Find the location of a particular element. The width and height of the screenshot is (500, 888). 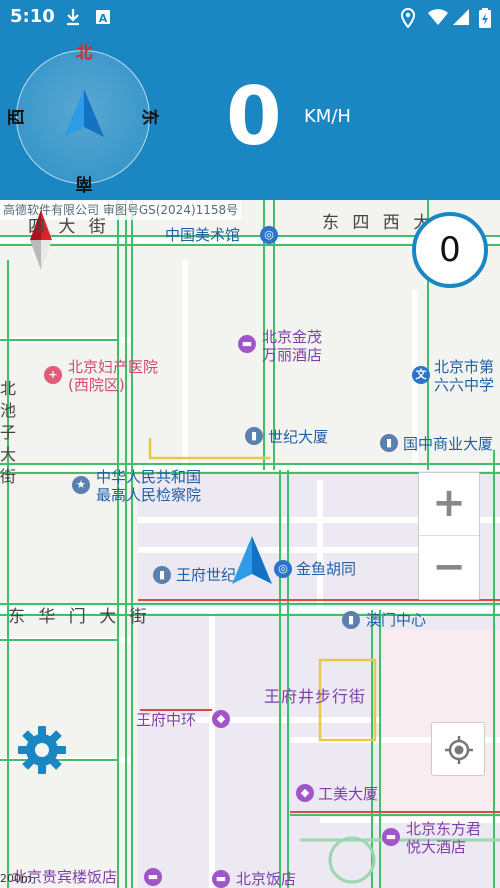

poi-label: 中华人民共和国 最高人民检察院 is located at coordinates (149, 486).